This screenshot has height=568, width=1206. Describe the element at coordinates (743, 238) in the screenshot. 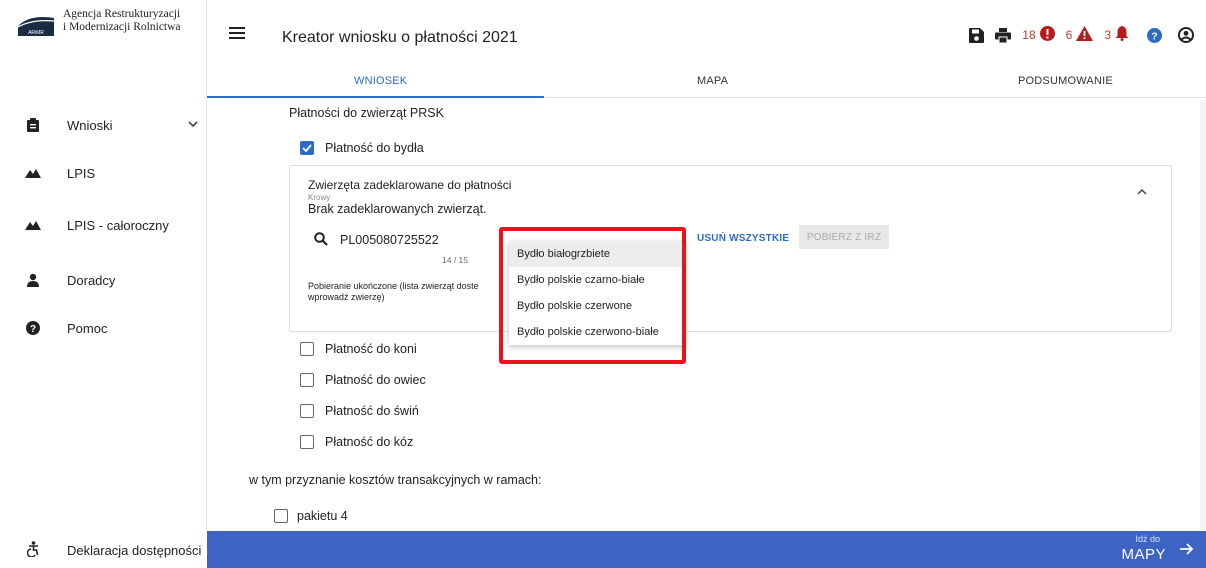

I see `remove-all-button: USUŃ WSZYSTKIE` at that location.